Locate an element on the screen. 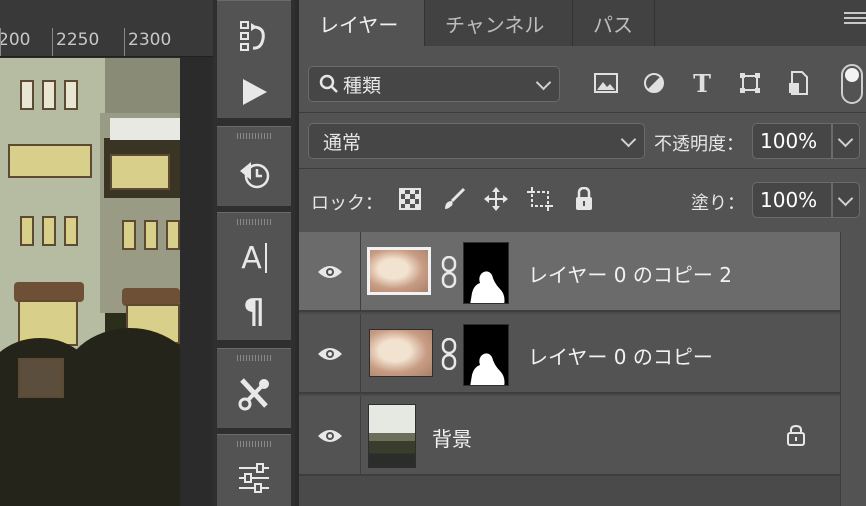 This screenshot has width=866, height=506. tab-paths: パス is located at coordinates (614, 23).